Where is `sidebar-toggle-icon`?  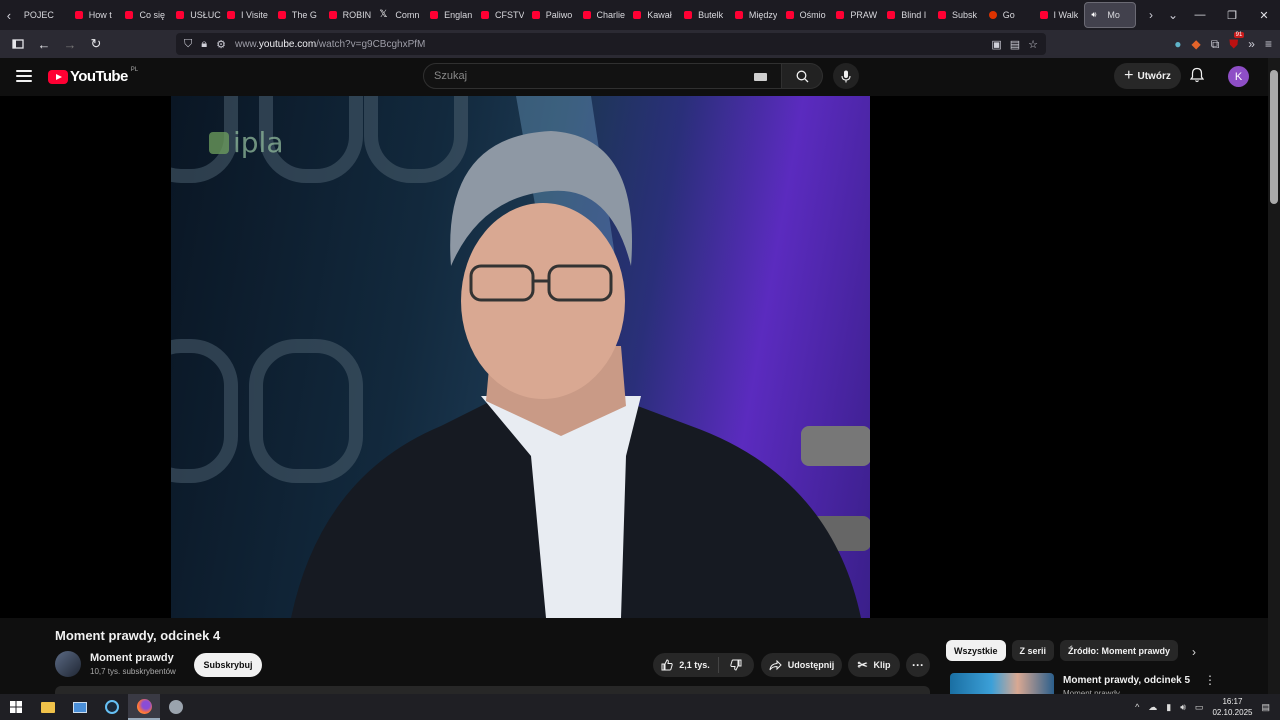 sidebar-toggle-icon is located at coordinates (18, 44).